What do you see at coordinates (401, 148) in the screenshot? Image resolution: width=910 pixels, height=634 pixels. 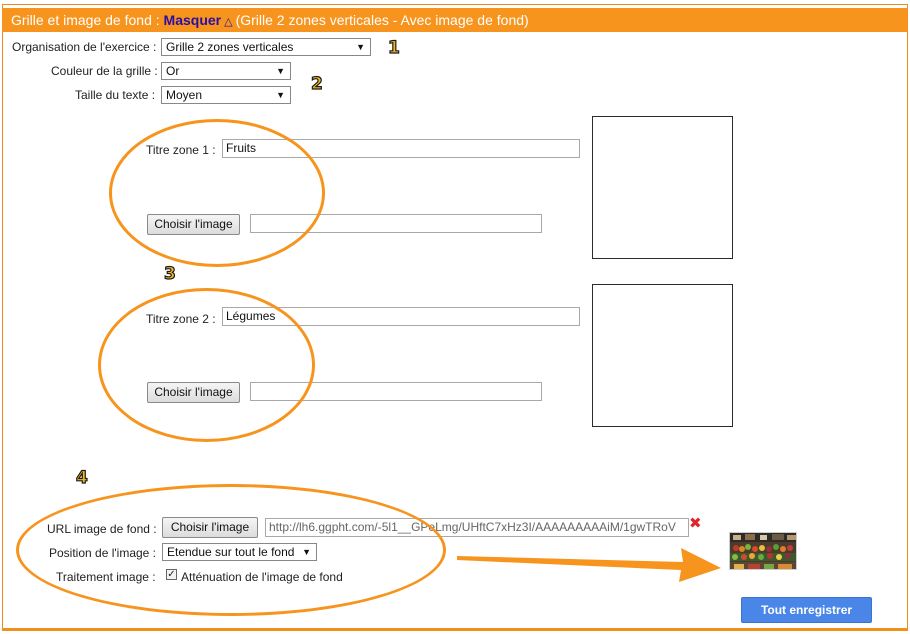 I see `zone1-title-input: Fruits` at bounding box center [401, 148].